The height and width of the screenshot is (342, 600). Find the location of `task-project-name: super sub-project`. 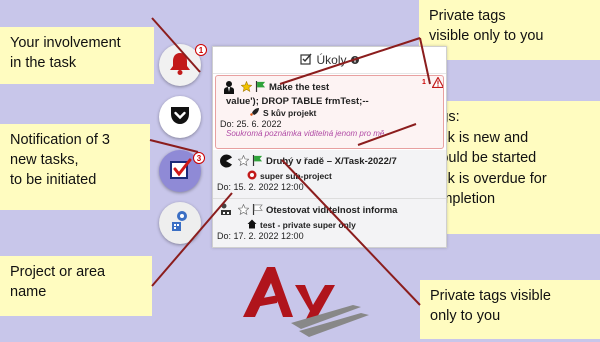

task-project-name: super sub-project is located at coordinates (296, 176).